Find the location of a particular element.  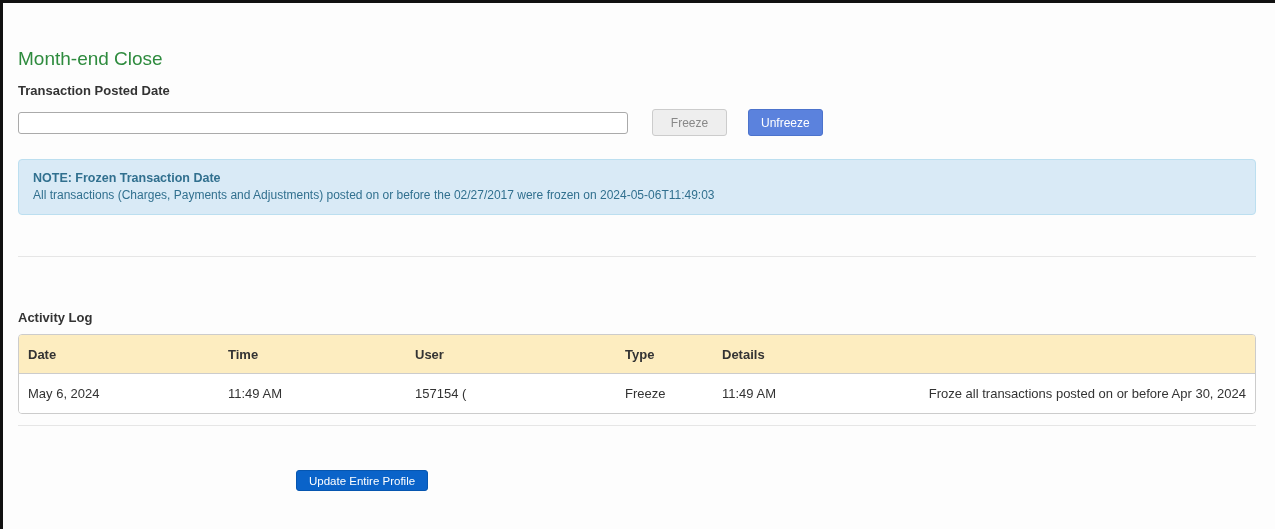

field-label: Transaction Posted Date is located at coordinates (94, 90).